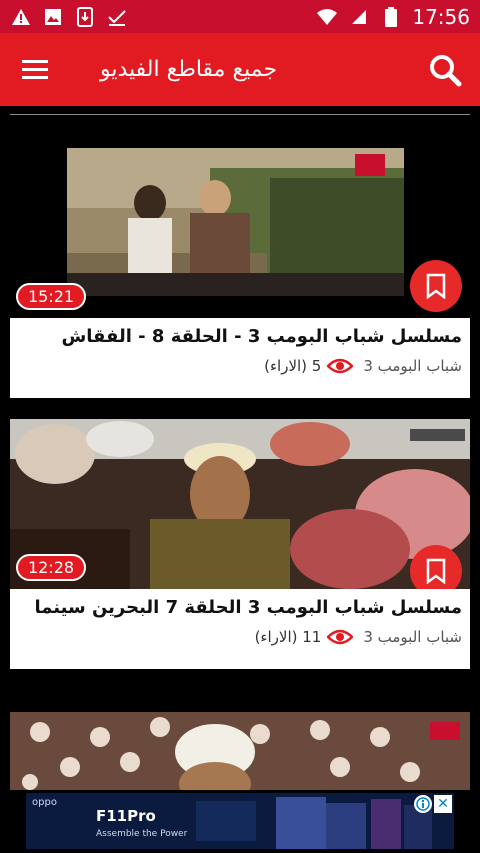 This screenshot has height=853, width=480. I want to click on search-button, so click(445, 69).